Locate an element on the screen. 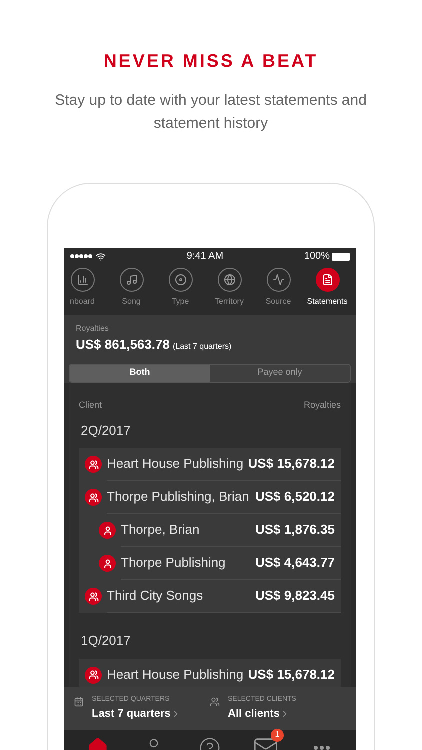 The image size is (422, 750). total-amount: US$ 861,563.78 is located at coordinates (123, 345).